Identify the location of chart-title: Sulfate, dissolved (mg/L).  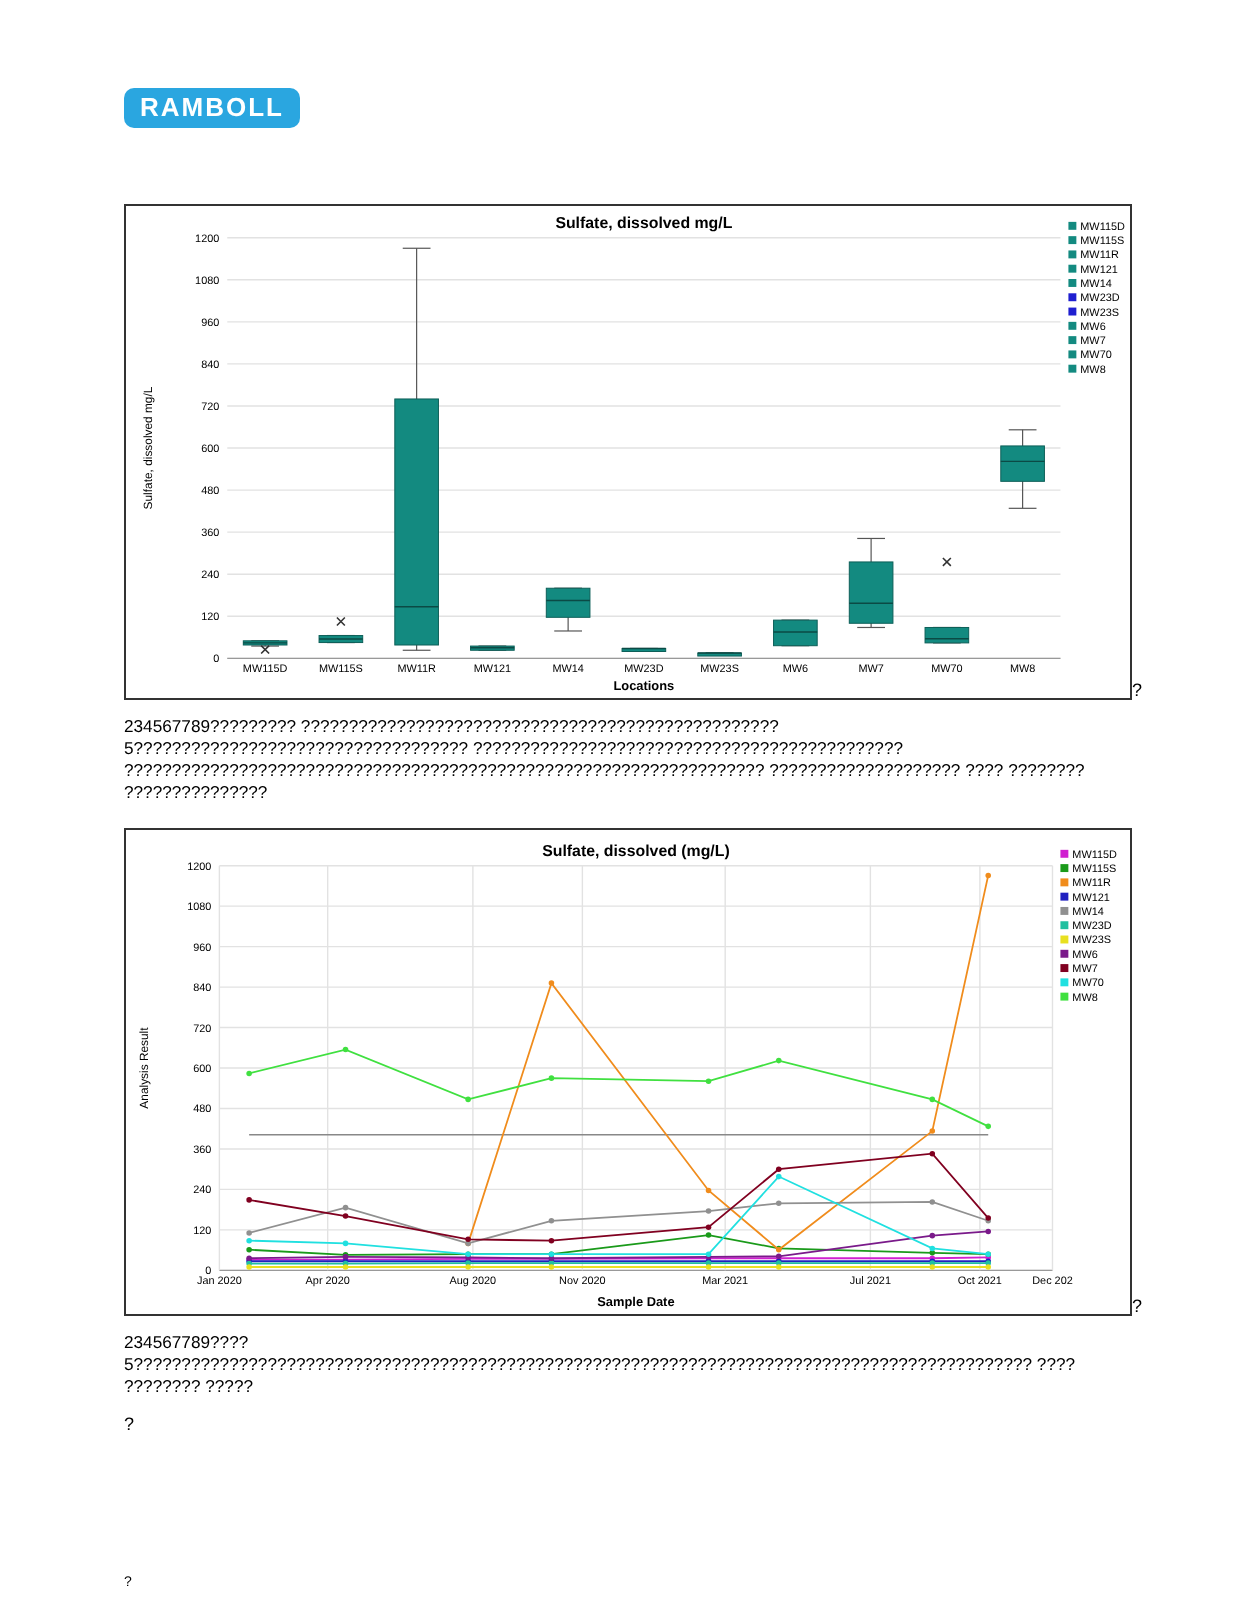
(636, 850).